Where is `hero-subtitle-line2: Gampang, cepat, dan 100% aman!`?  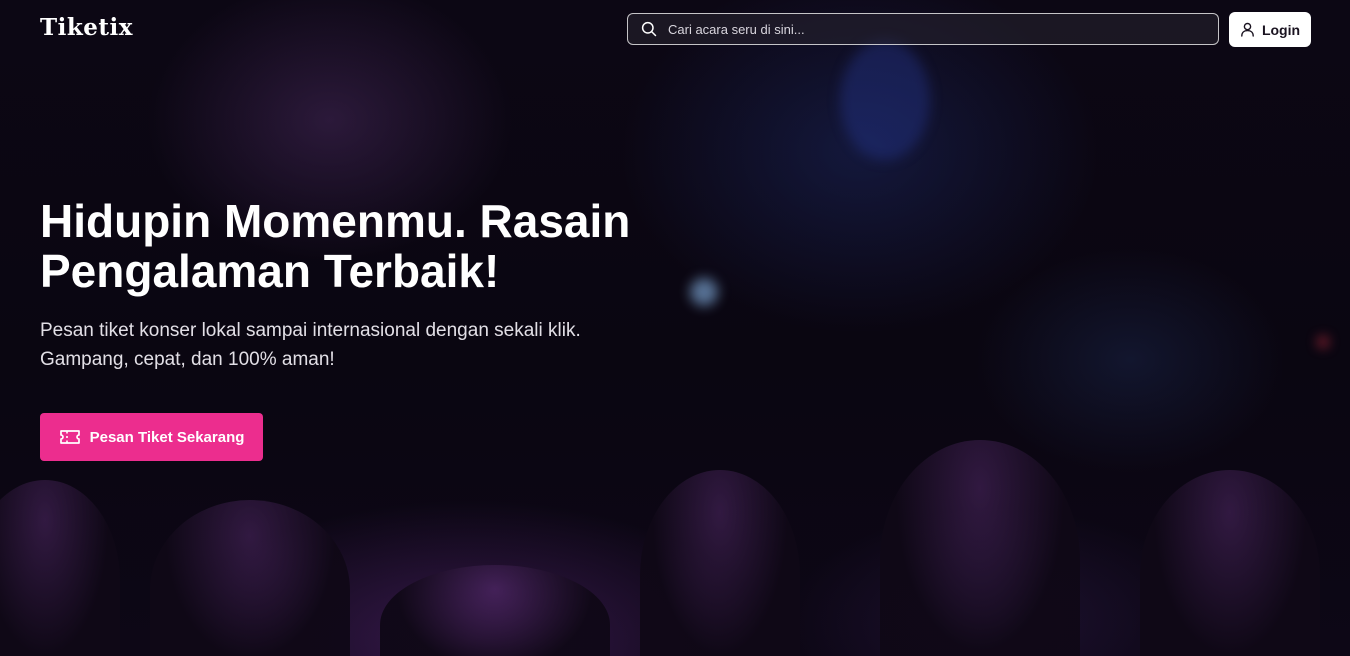
hero-subtitle-line2: Gampang, cepat, dan 100% aman! is located at coordinates (187, 359).